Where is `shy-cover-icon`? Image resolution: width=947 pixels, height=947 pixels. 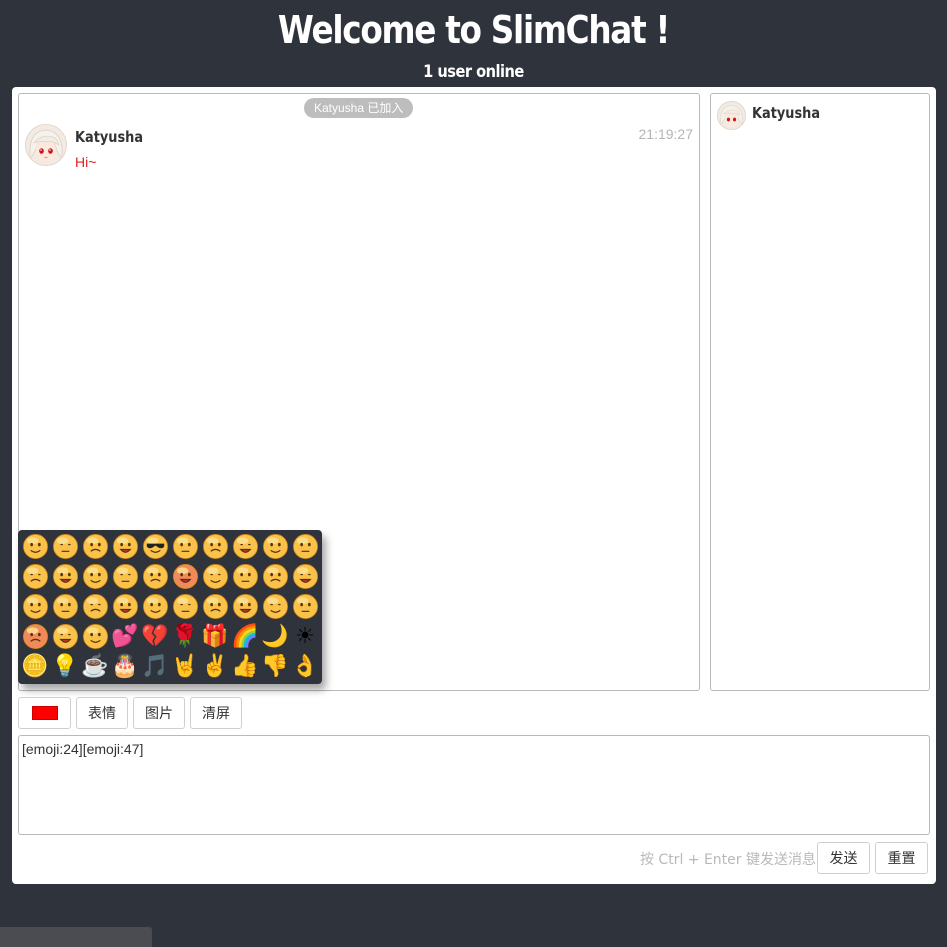 shy-cover-icon is located at coordinates (35, 576).